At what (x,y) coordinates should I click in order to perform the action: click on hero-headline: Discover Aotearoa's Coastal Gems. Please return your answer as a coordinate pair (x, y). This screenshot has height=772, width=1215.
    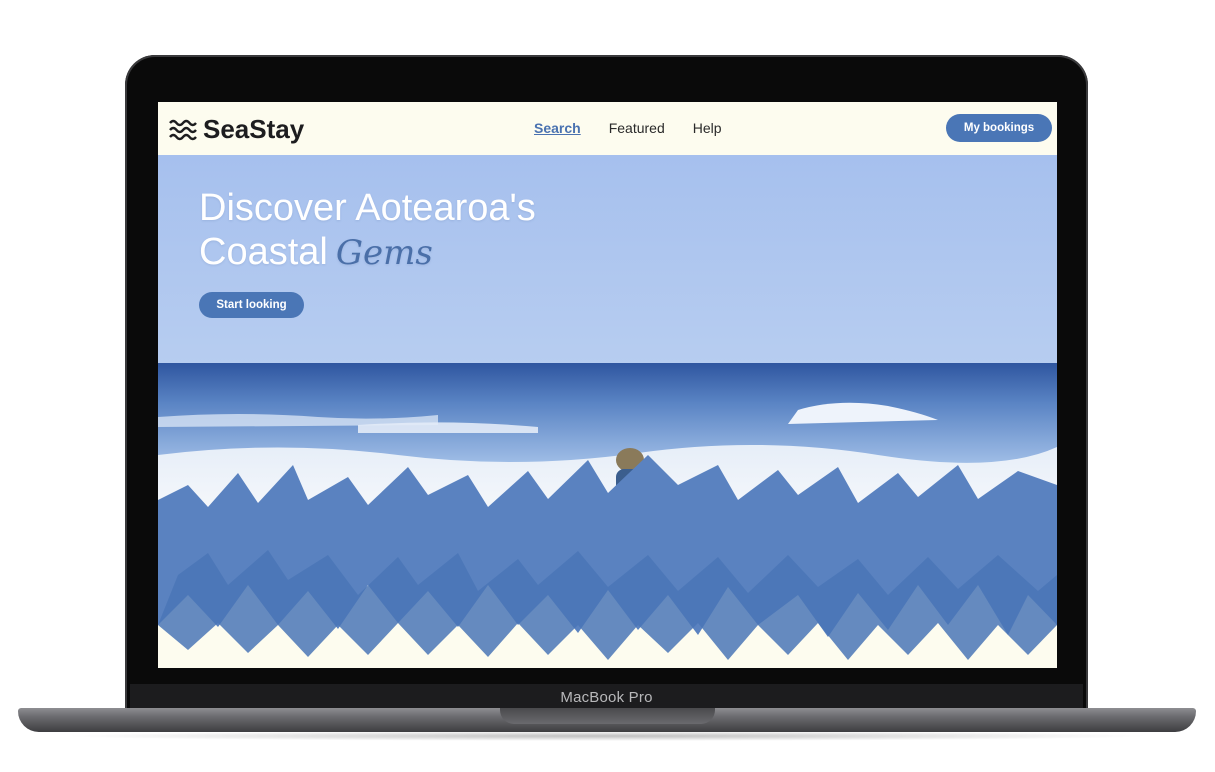
    Looking at the image, I should click on (367, 230).